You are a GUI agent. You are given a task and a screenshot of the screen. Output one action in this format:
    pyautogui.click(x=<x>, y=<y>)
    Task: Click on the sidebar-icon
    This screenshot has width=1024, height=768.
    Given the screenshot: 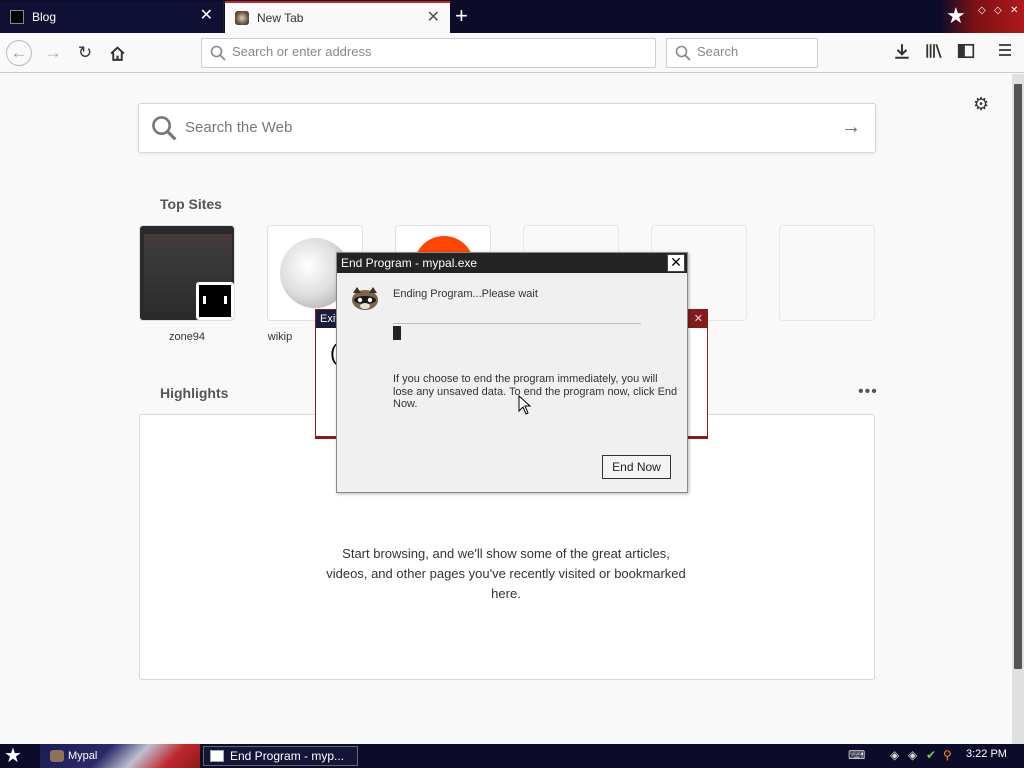 What is the action you would take?
    pyautogui.click(x=966, y=53)
    